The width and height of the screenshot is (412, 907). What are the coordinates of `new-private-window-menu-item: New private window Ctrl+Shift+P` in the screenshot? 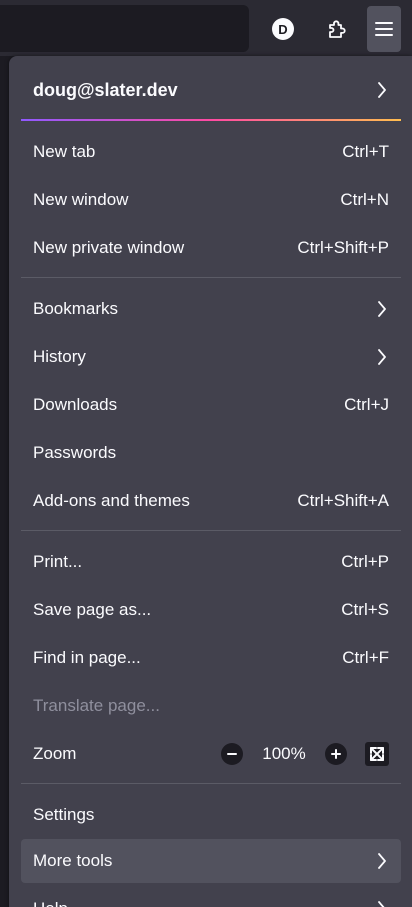 It's located at (211, 248).